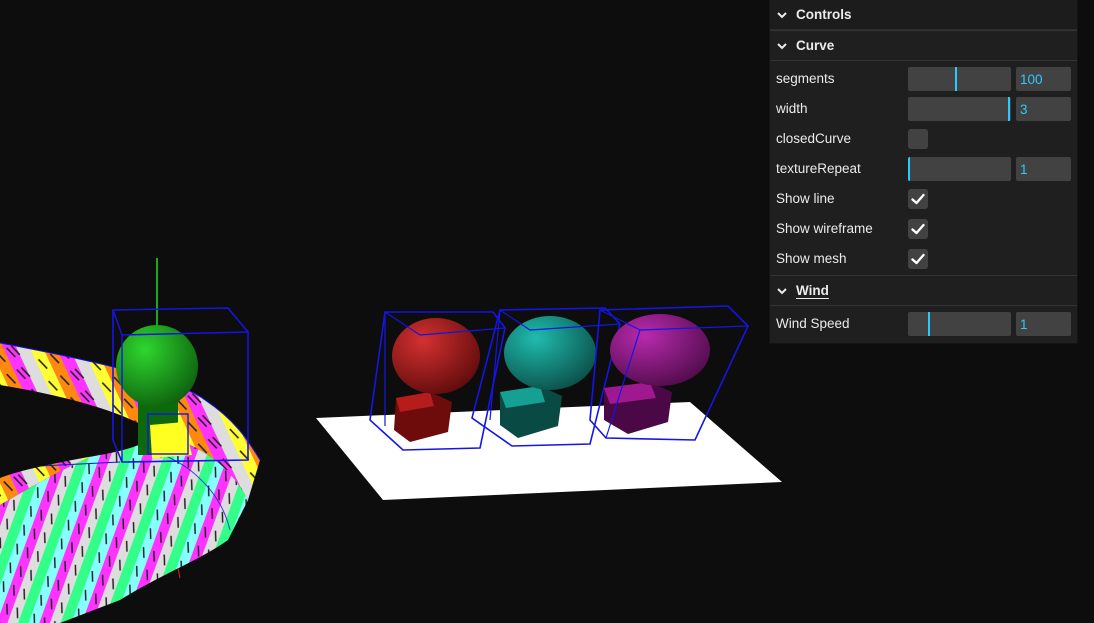 The height and width of the screenshot is (623, 1094). I want to click on curve-folder-toggle: Curve, so click(923, 45).